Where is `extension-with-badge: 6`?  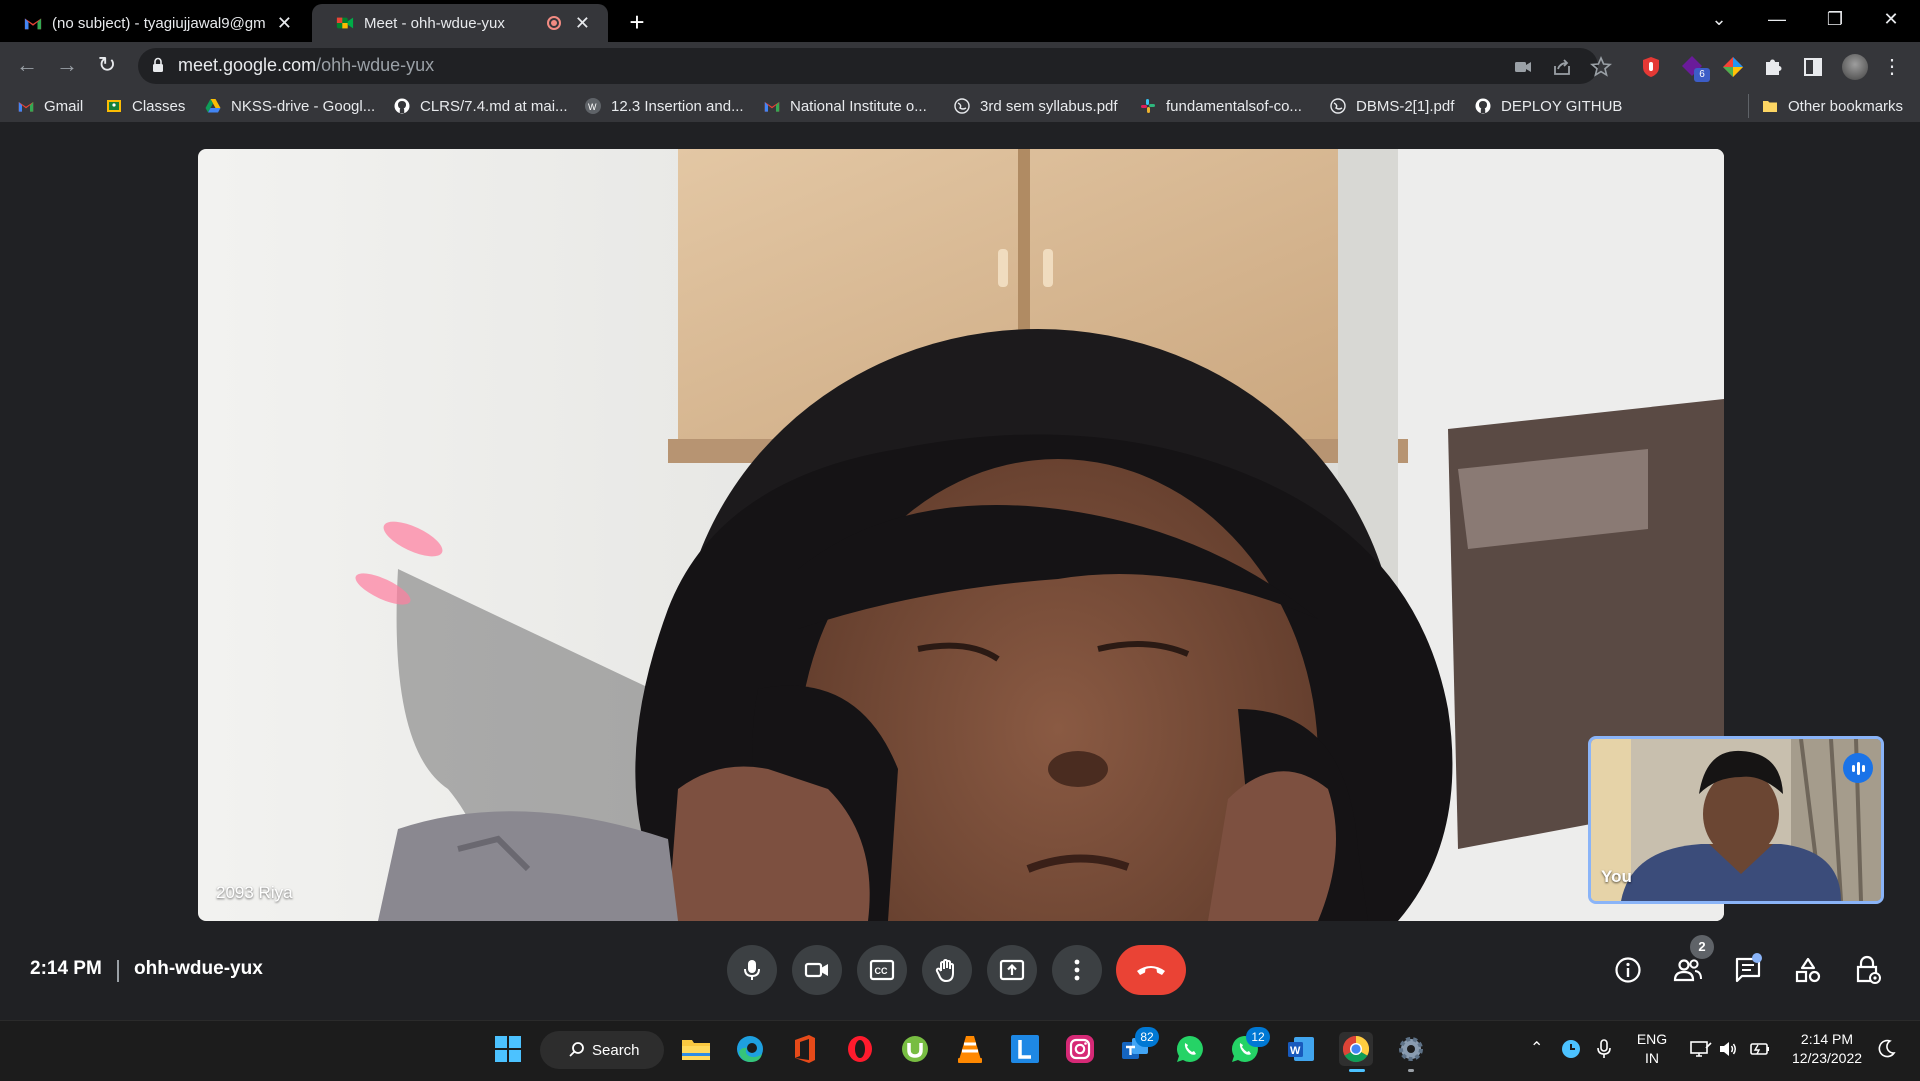 extension-with-badge: 6 is located at coordinates (1697, 68).